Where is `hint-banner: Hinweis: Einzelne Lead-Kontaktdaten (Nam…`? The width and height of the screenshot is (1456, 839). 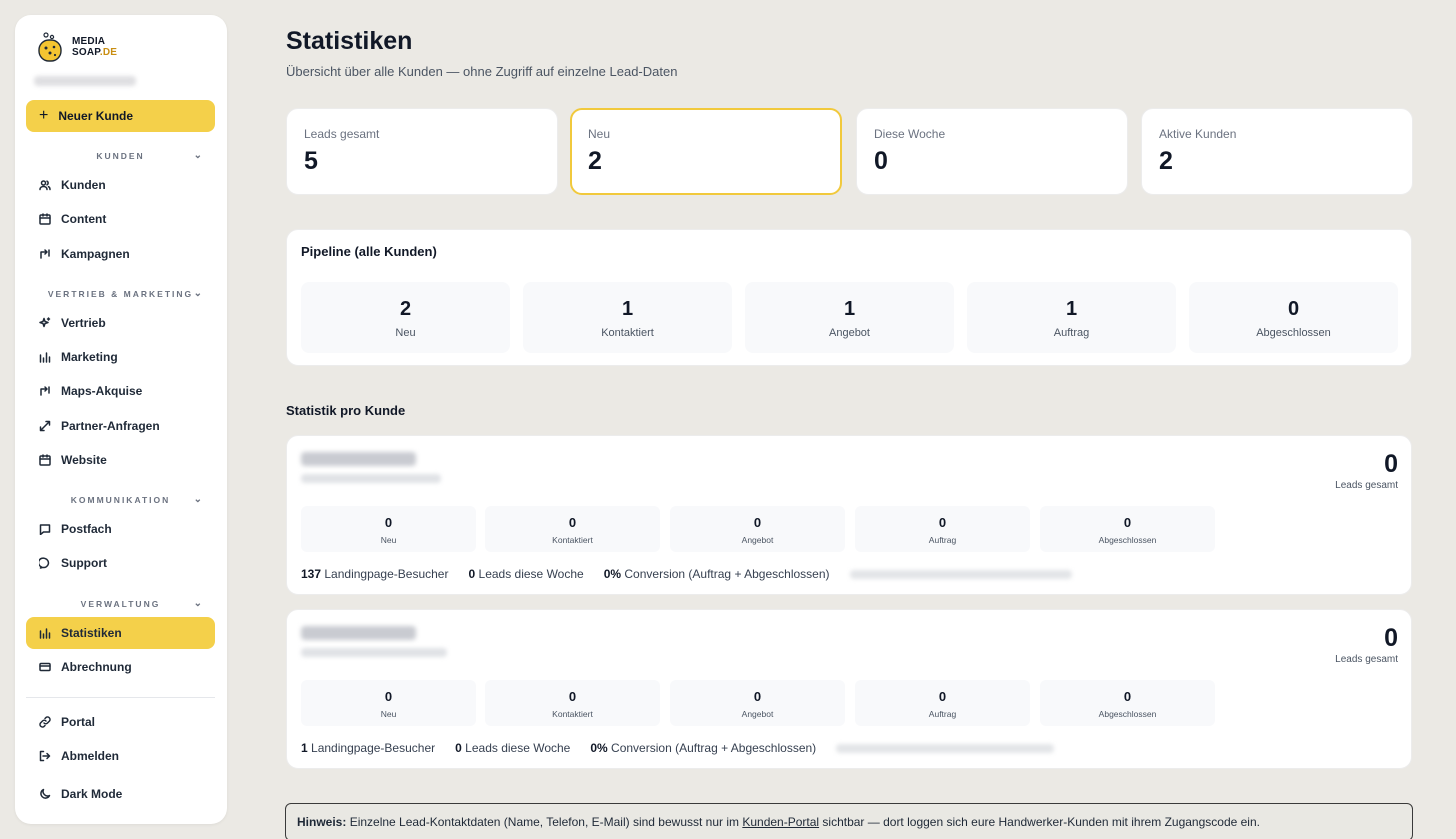
hint-banner: Hinweis: Einzelne Lead-Kontaktdaten (Nam… is located at coordinates (849, 821).